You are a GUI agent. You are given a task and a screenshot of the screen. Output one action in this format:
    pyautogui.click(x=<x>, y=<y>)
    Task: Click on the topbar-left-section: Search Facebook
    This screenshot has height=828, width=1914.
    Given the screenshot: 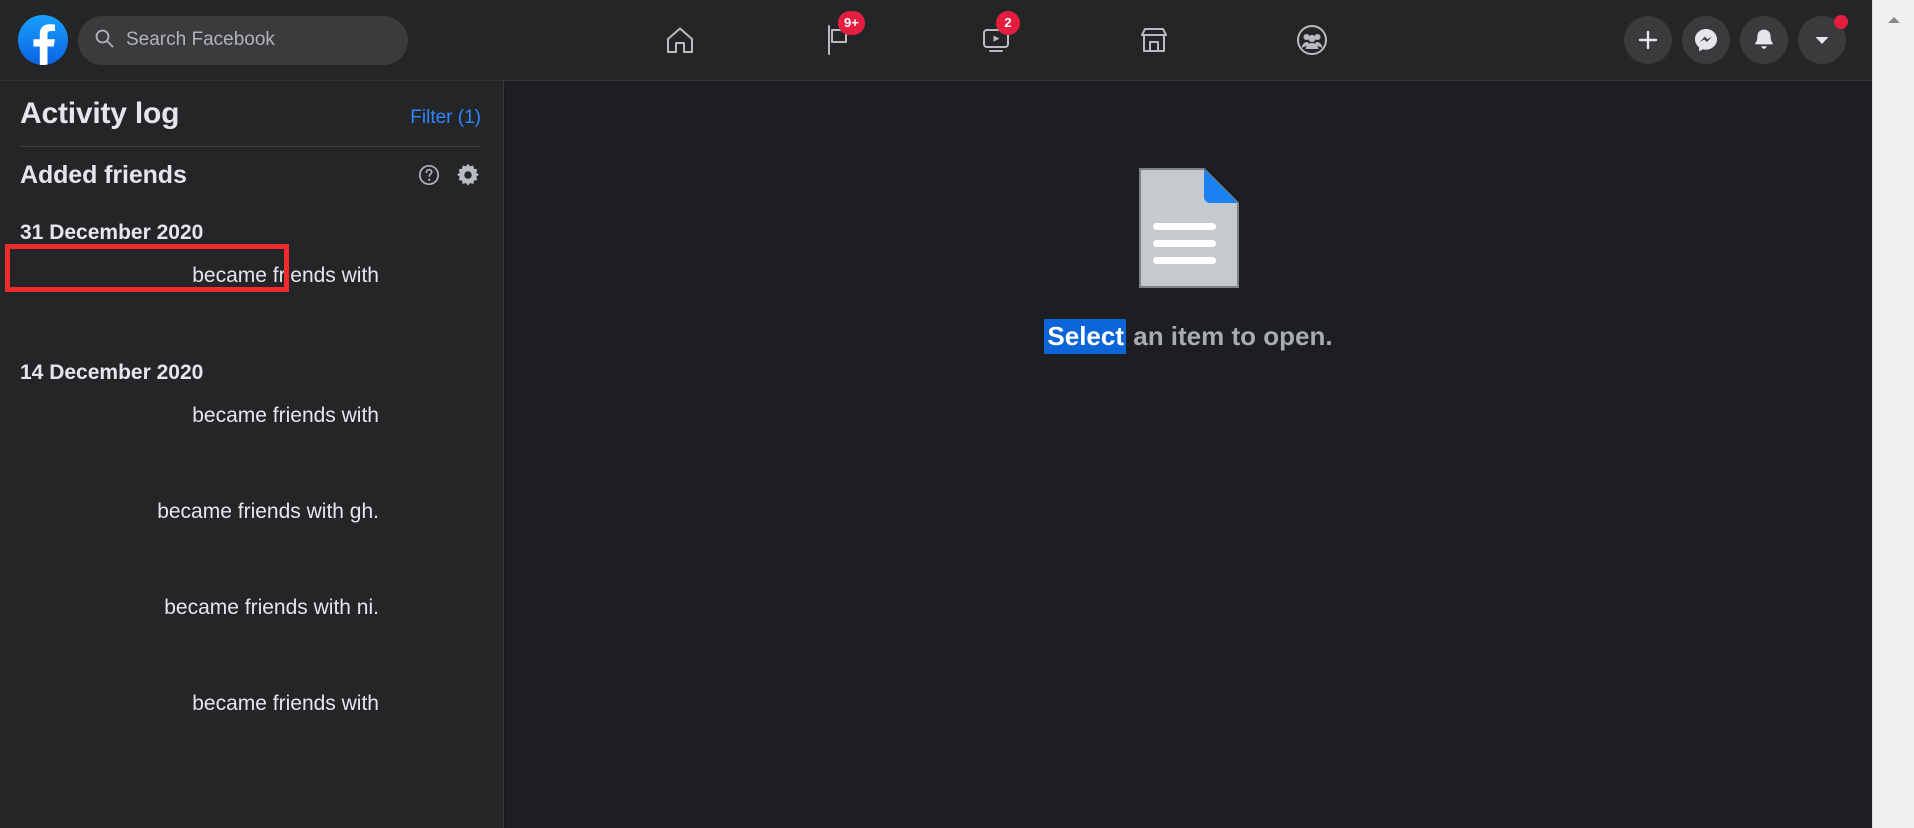 What is the action you would take?
    pyautogui.click(x=204, y=40)
    